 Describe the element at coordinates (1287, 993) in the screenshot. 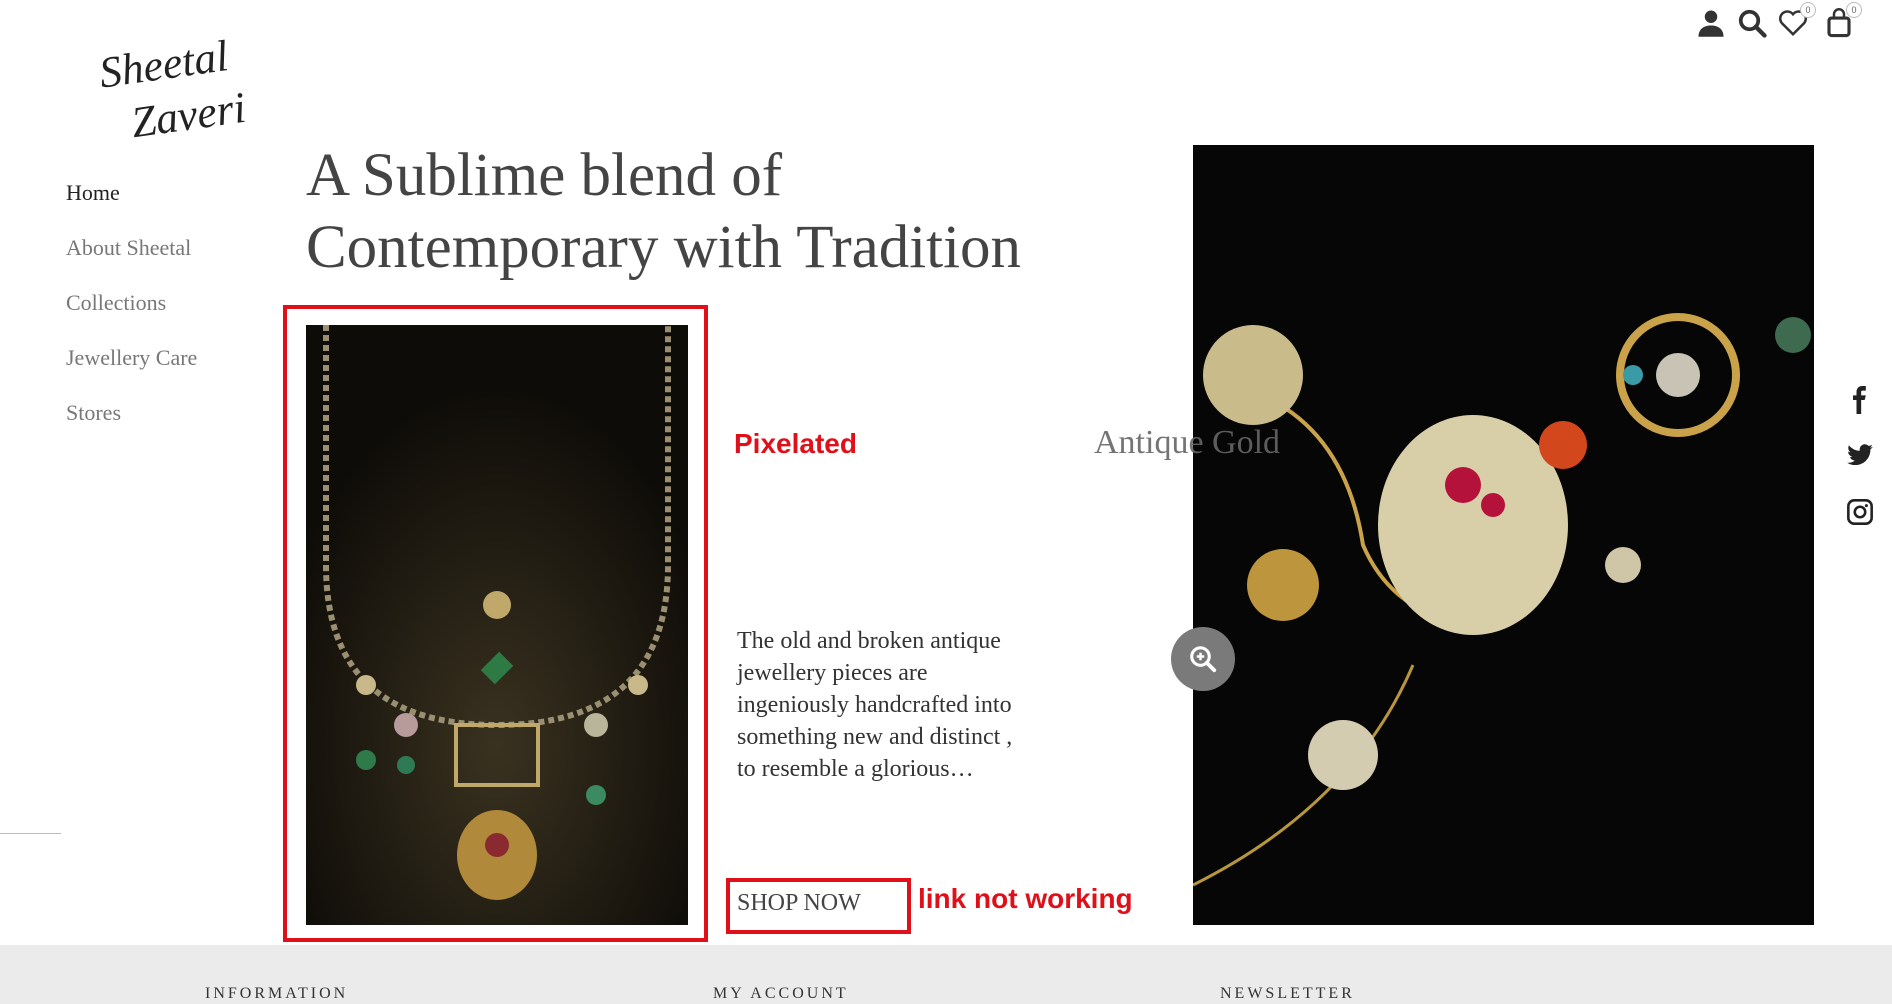

I see `footer-heading-newsletter: NEWSLETTER` at that location.